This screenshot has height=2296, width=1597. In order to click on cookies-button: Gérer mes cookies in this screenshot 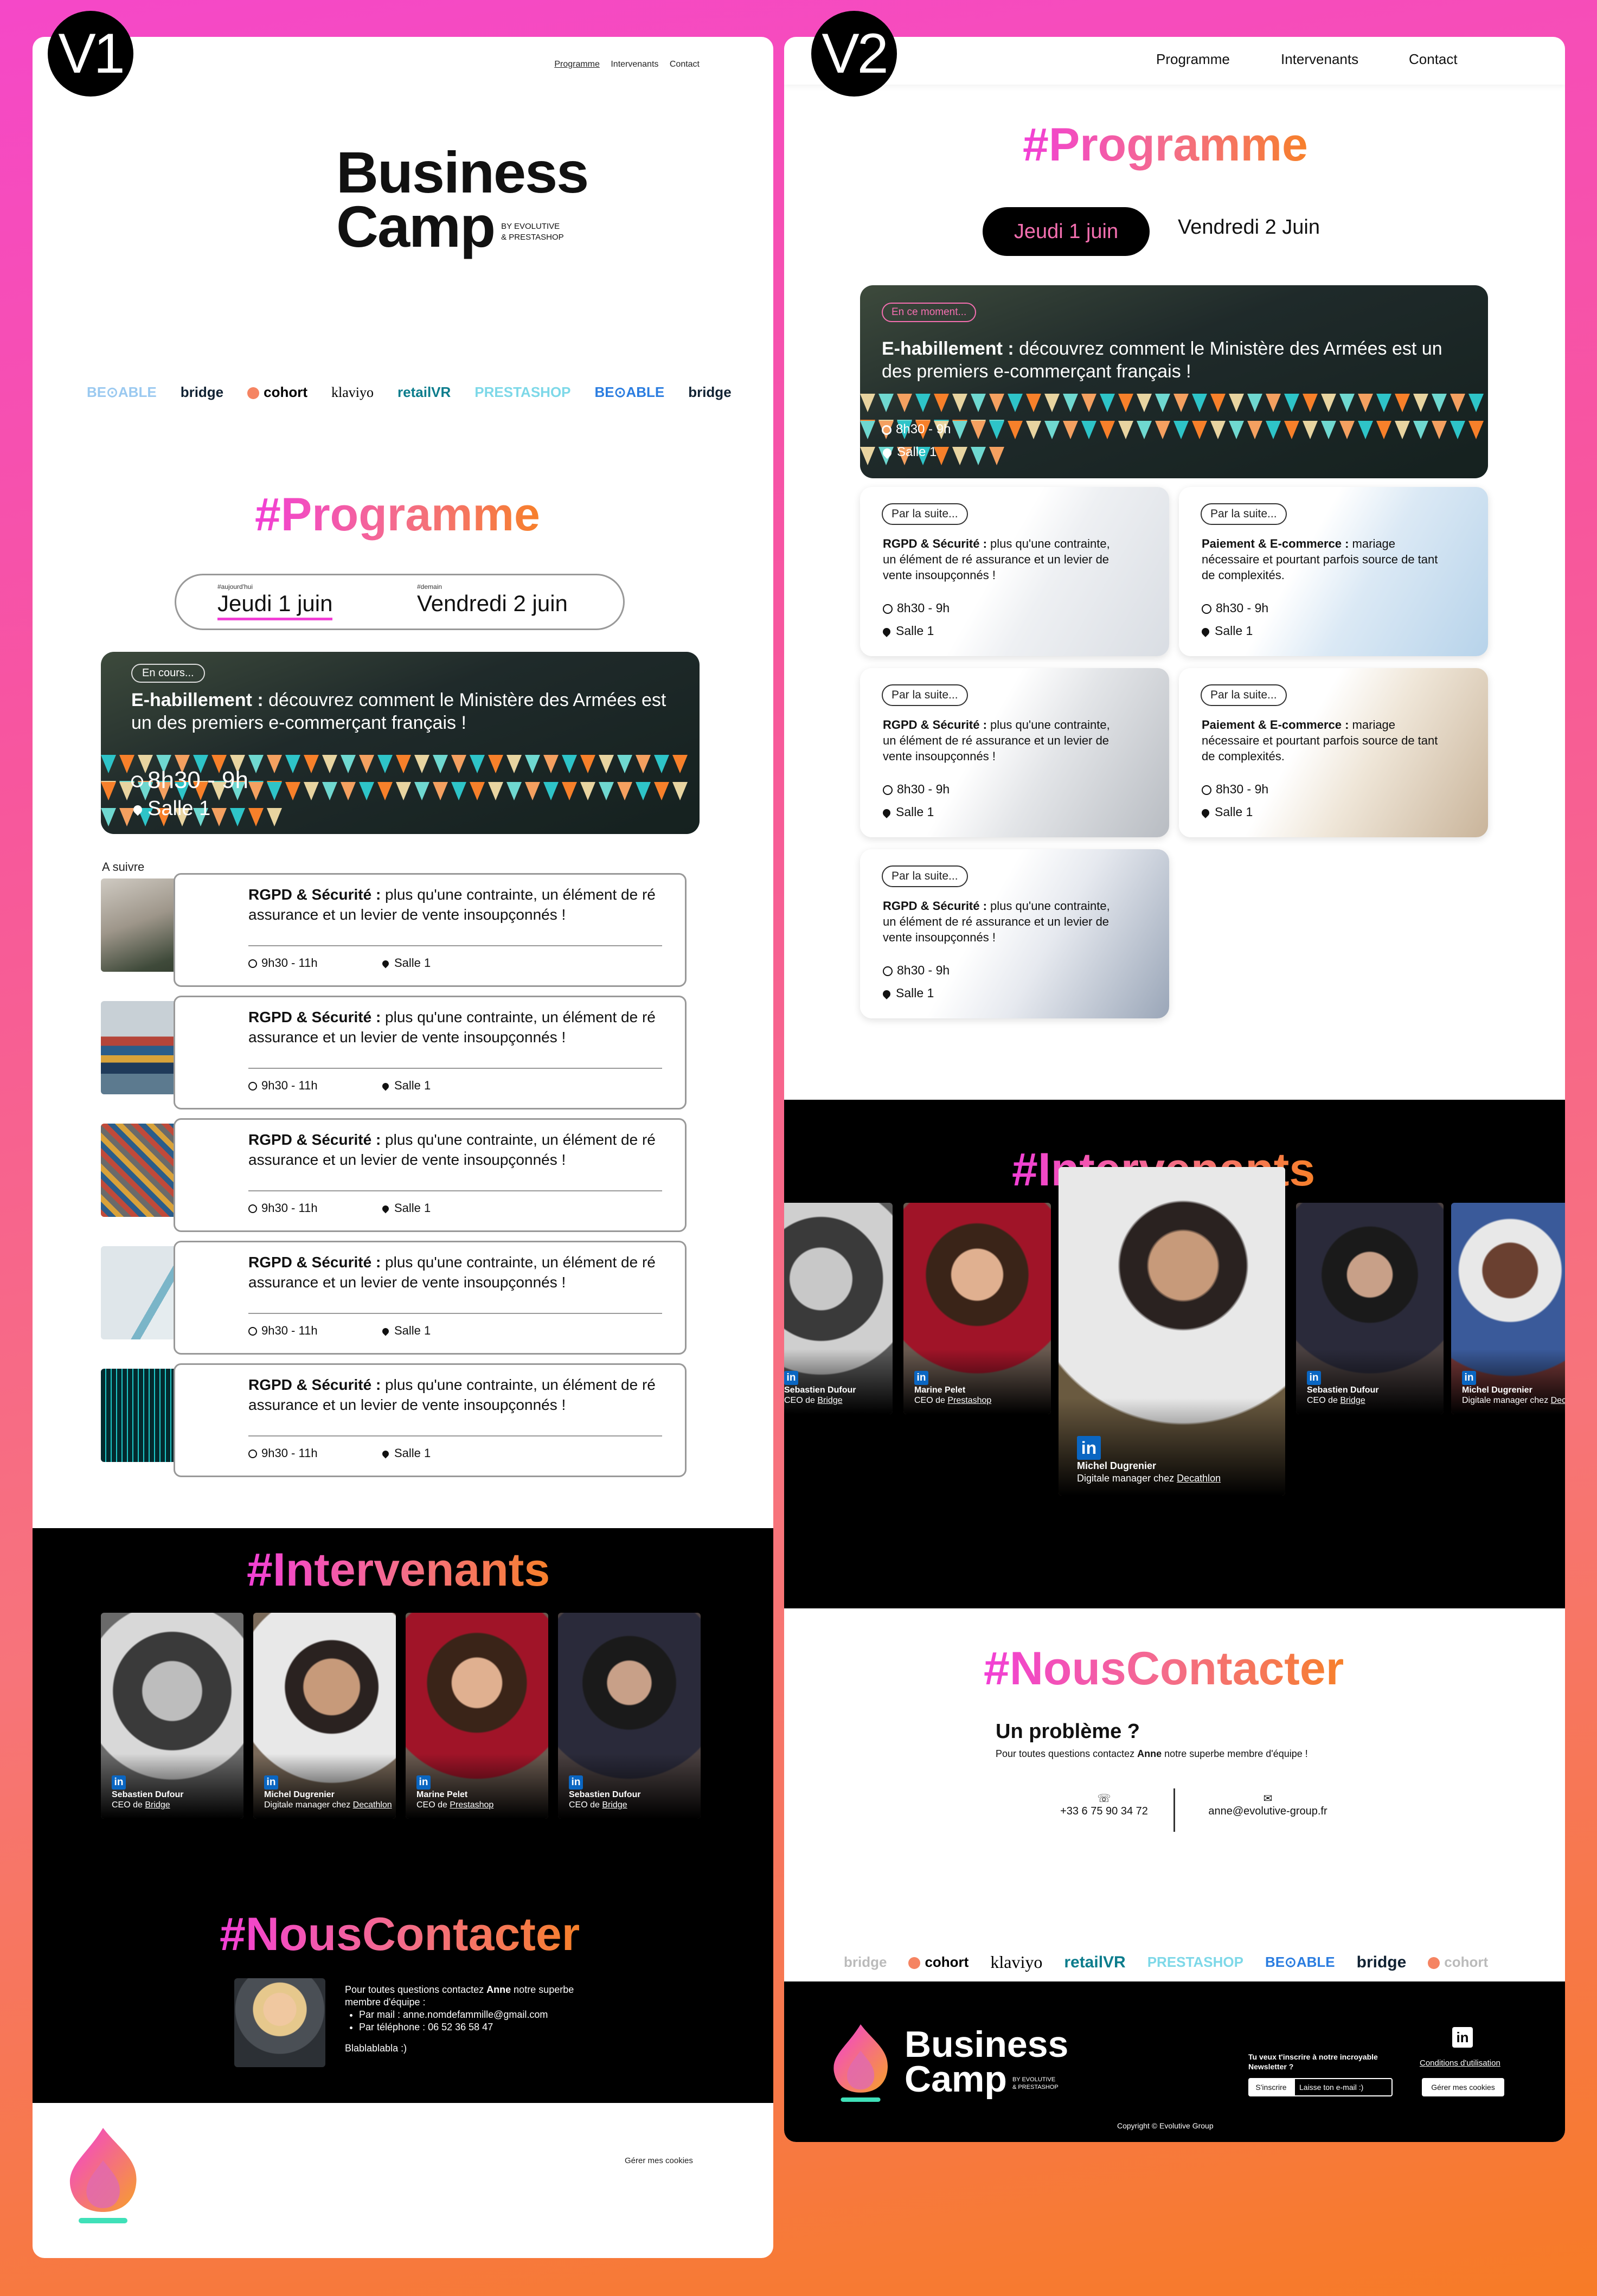, I will do `click(1463, 2087)`.